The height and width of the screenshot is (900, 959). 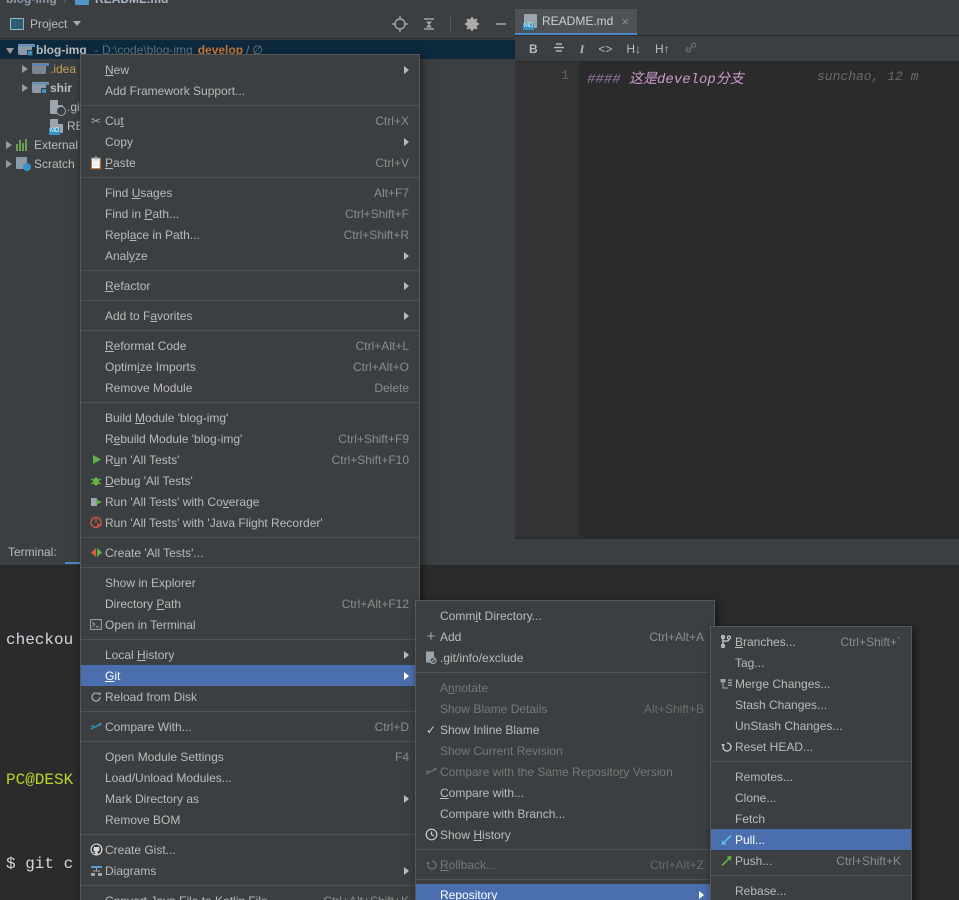 I want to click on code-line-1: #### 这是develop分支, so click(x=665, y=78).